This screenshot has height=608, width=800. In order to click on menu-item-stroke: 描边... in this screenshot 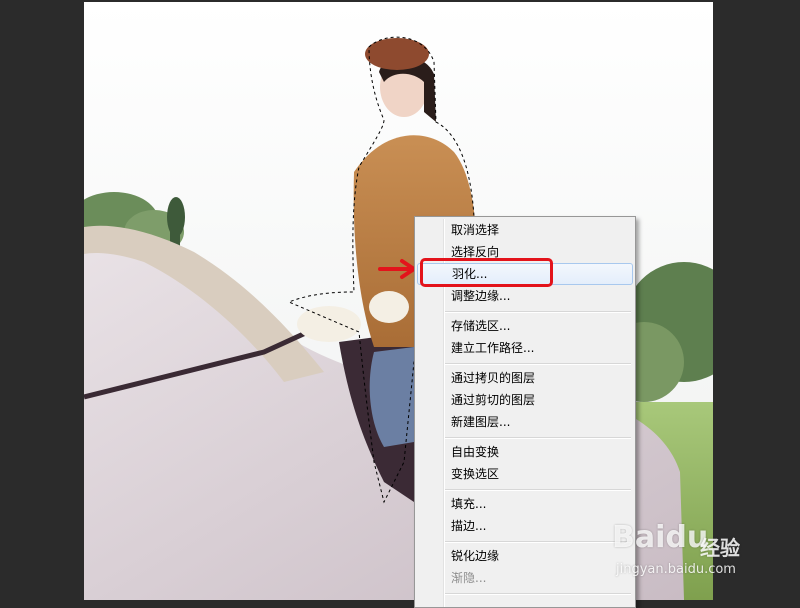, I will do `click(525, 526)`.